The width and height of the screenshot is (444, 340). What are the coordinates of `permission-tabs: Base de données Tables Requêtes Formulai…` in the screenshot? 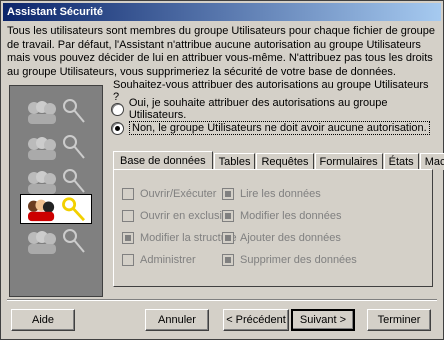 It's located at (278, 160).